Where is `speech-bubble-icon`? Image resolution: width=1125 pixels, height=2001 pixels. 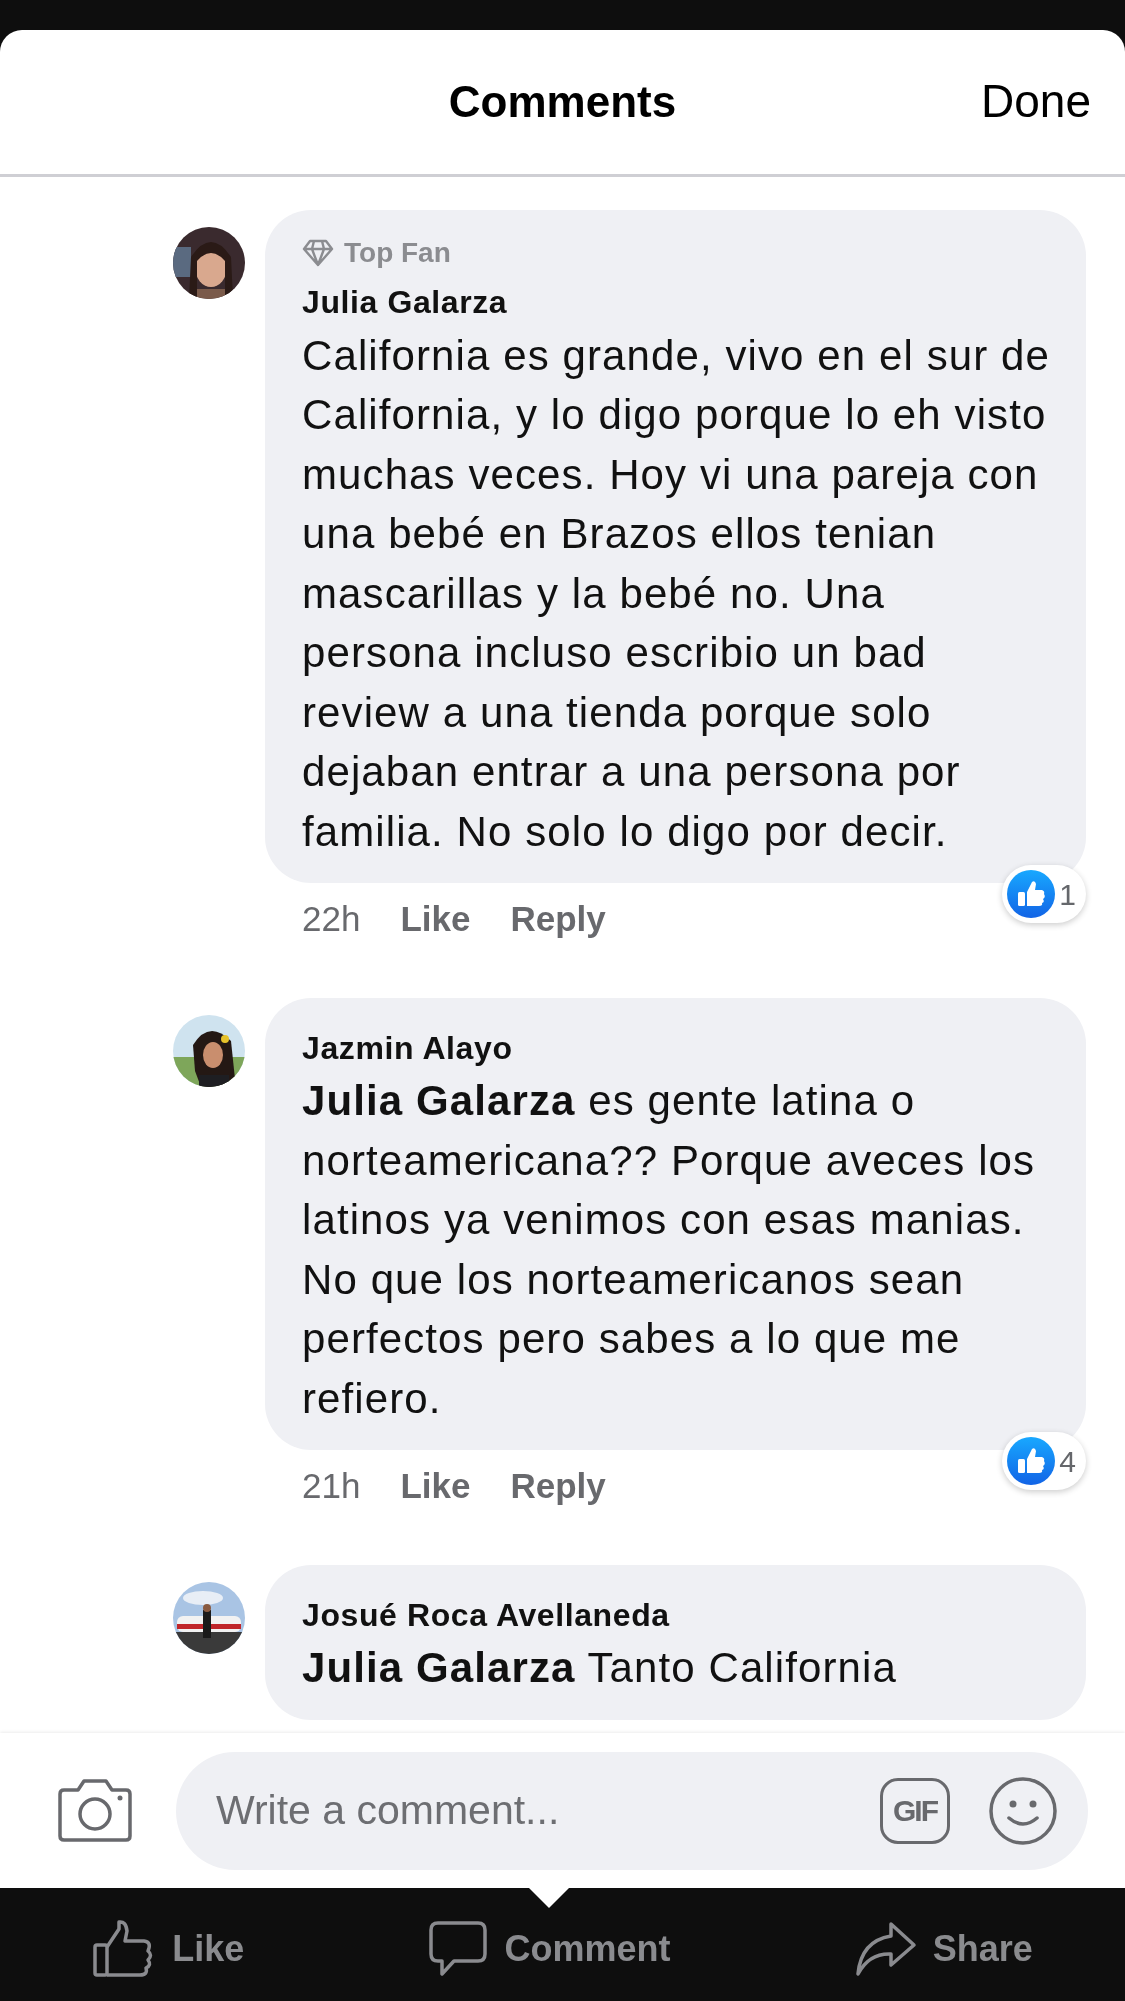 speech-bubble-icon is located at coordinates (458, 1948).